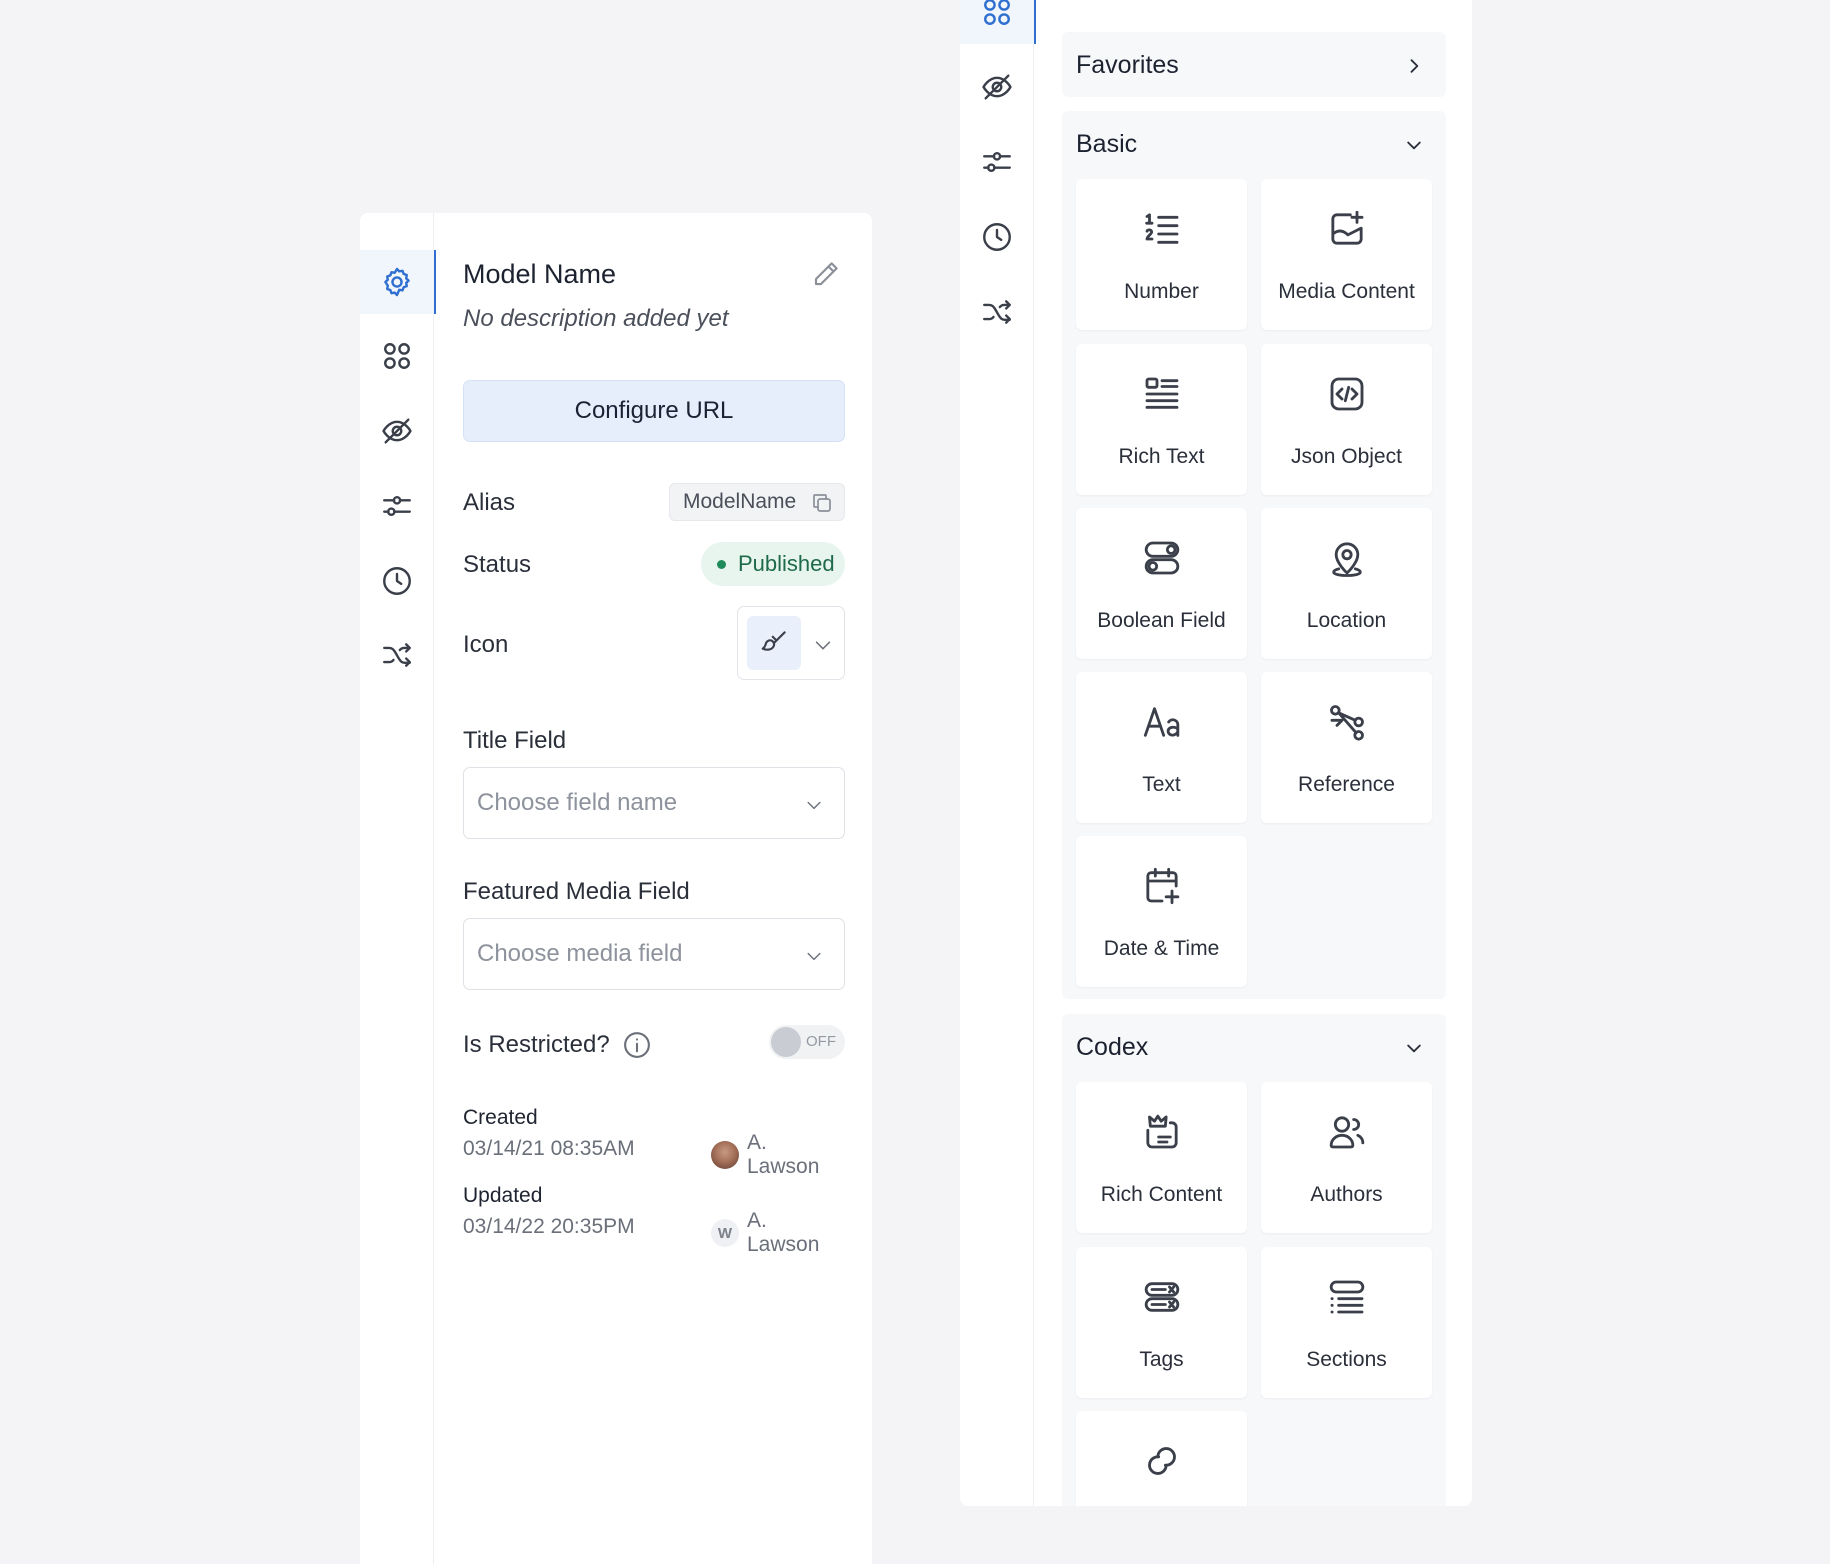  Describe the element at coordinates (1346, 1322) in the screenshot. I see `component-card-sections: Sections` at that location.